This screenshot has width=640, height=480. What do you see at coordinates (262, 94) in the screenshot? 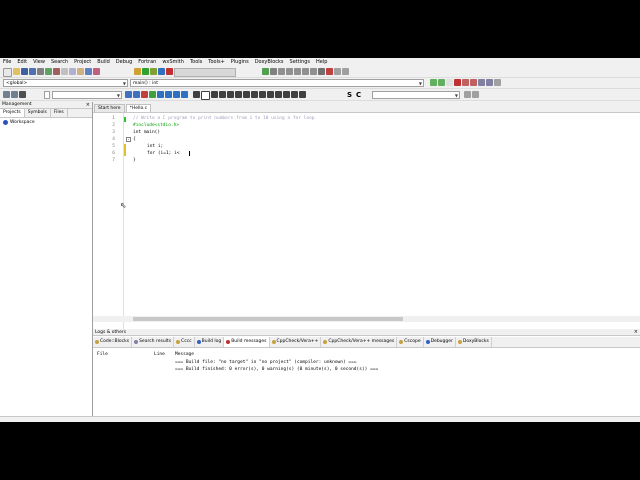
I see `tool-g-icon` at bounding box center [262, 94].